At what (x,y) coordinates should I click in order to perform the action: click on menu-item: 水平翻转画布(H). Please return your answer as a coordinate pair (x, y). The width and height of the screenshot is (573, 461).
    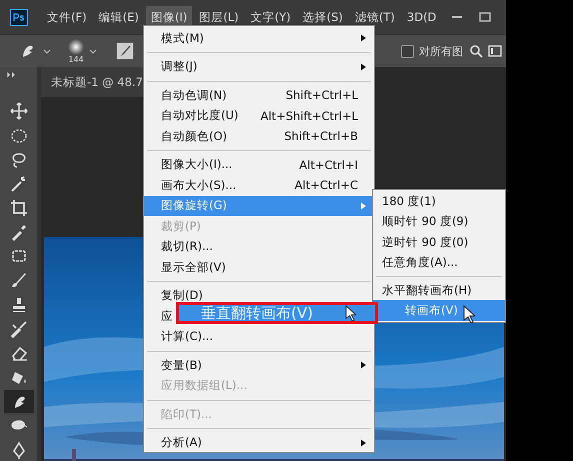
    Looking at the image, I should click on (439, 290).